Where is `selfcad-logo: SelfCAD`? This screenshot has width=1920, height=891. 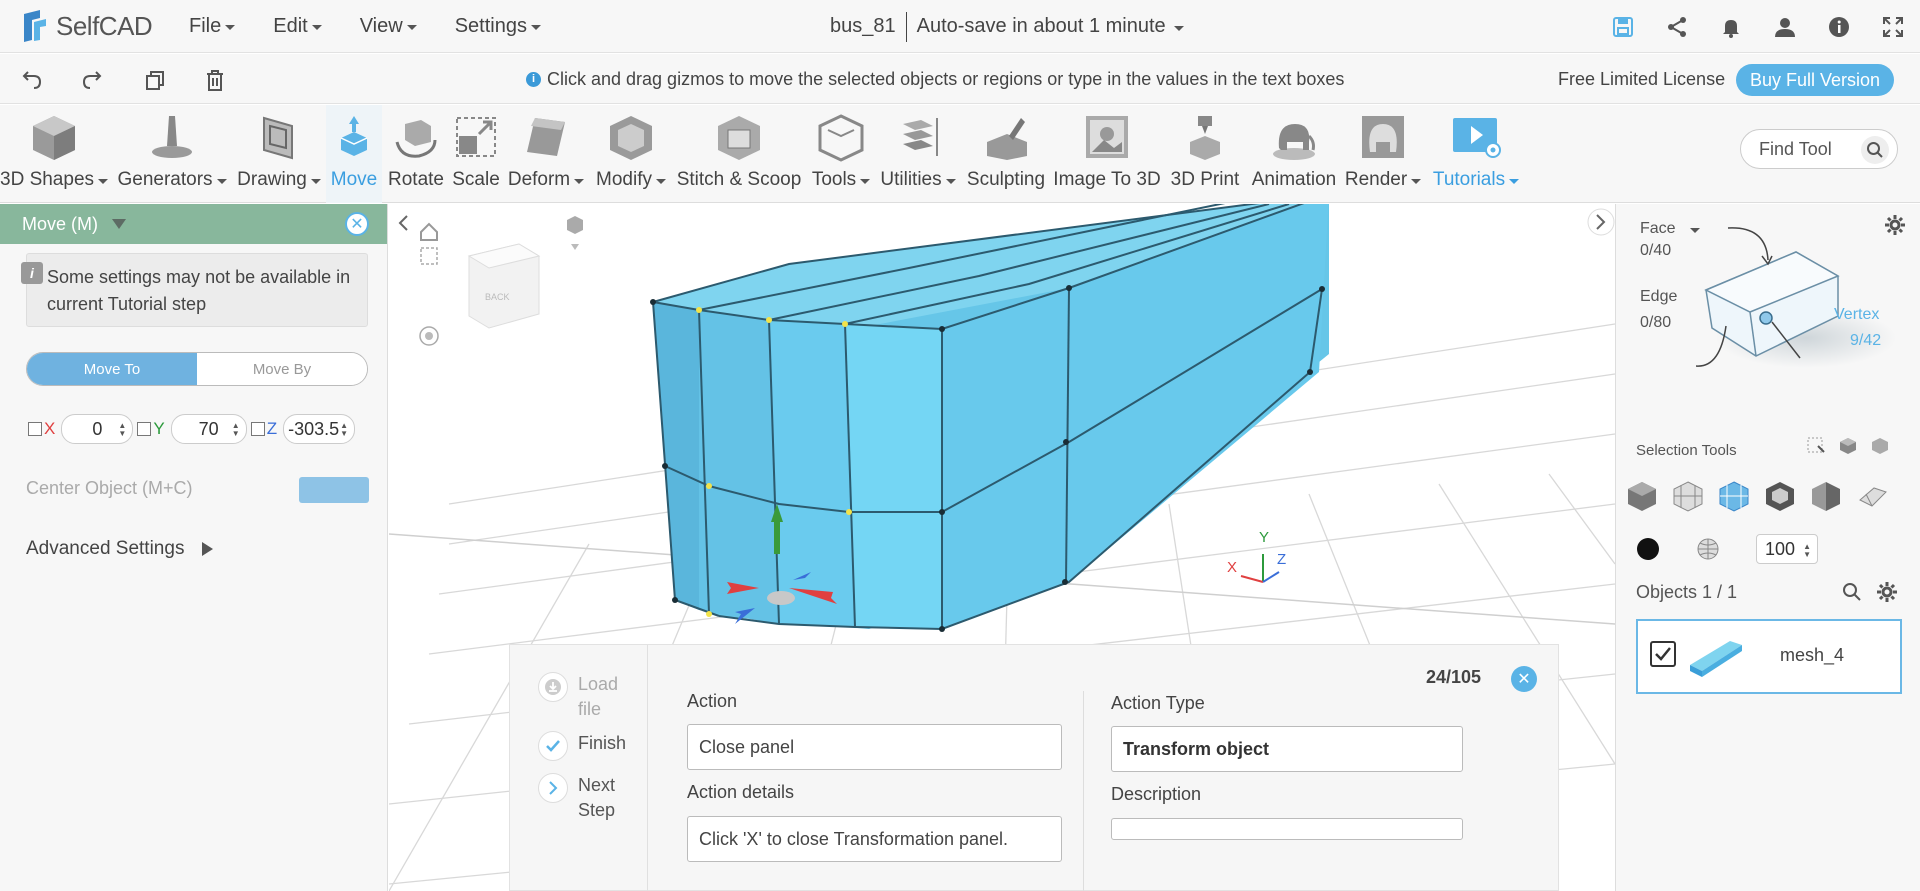
selfcad-logo: SelfCAD is located at coordinates (95, 26).